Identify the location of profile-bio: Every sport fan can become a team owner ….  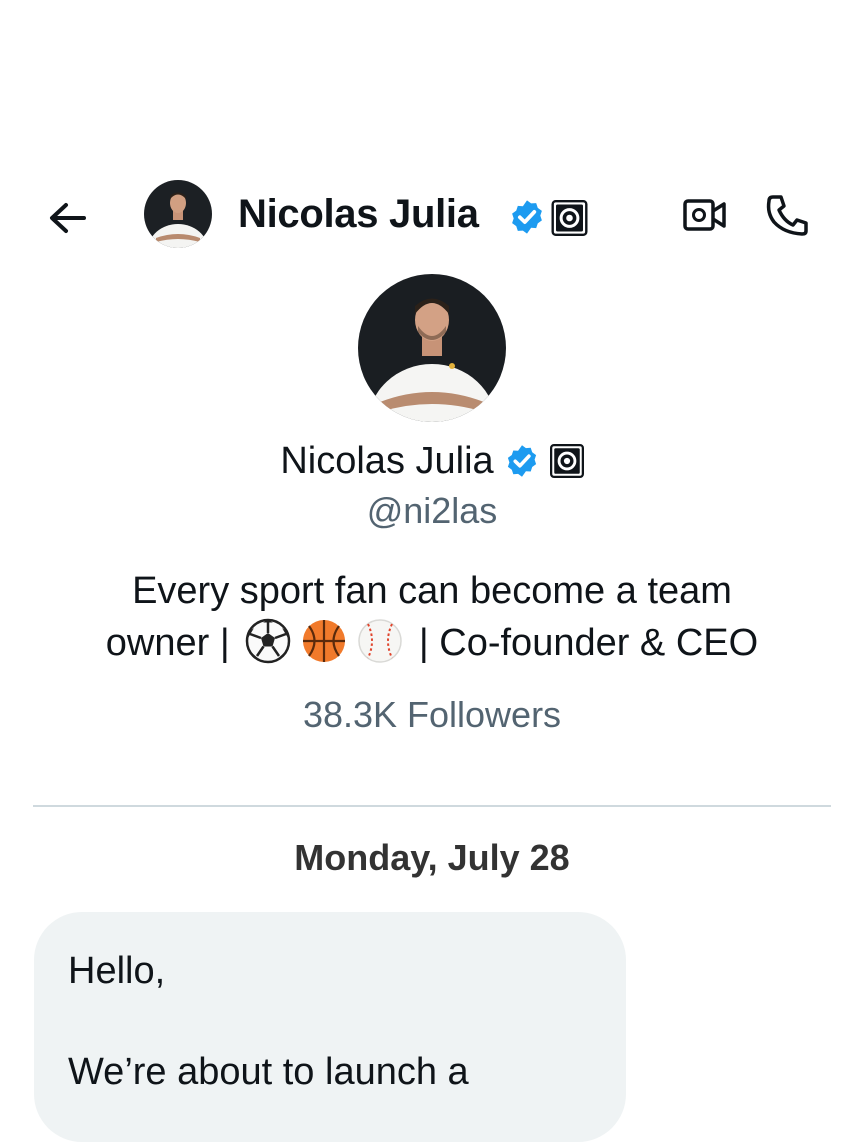
(432, 617).